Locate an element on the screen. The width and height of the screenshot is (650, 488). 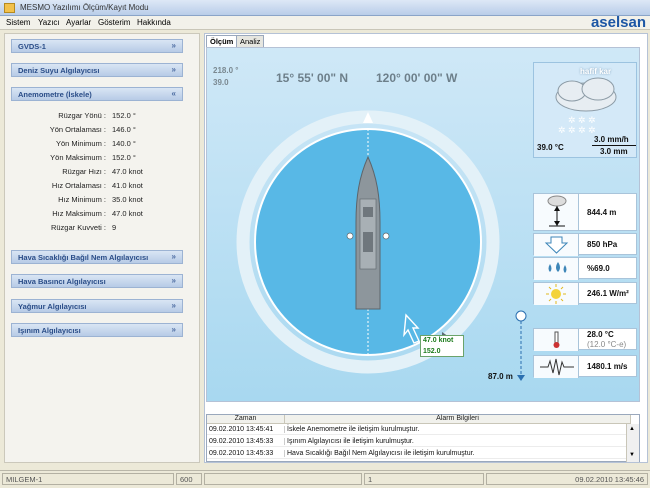
anemo-label: Yön Maksimum : is located at coordinates (78, 157).